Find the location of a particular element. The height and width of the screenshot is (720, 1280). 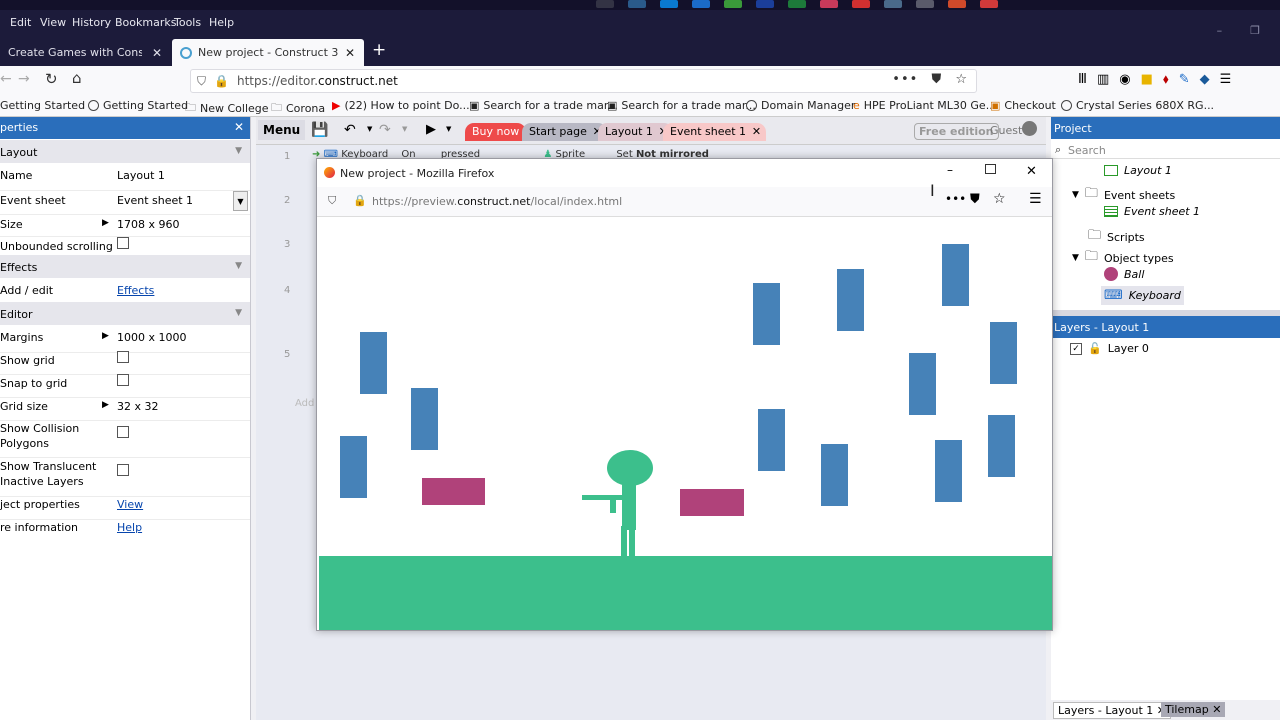

search-input: Search is located at coordinates (1087, 150).